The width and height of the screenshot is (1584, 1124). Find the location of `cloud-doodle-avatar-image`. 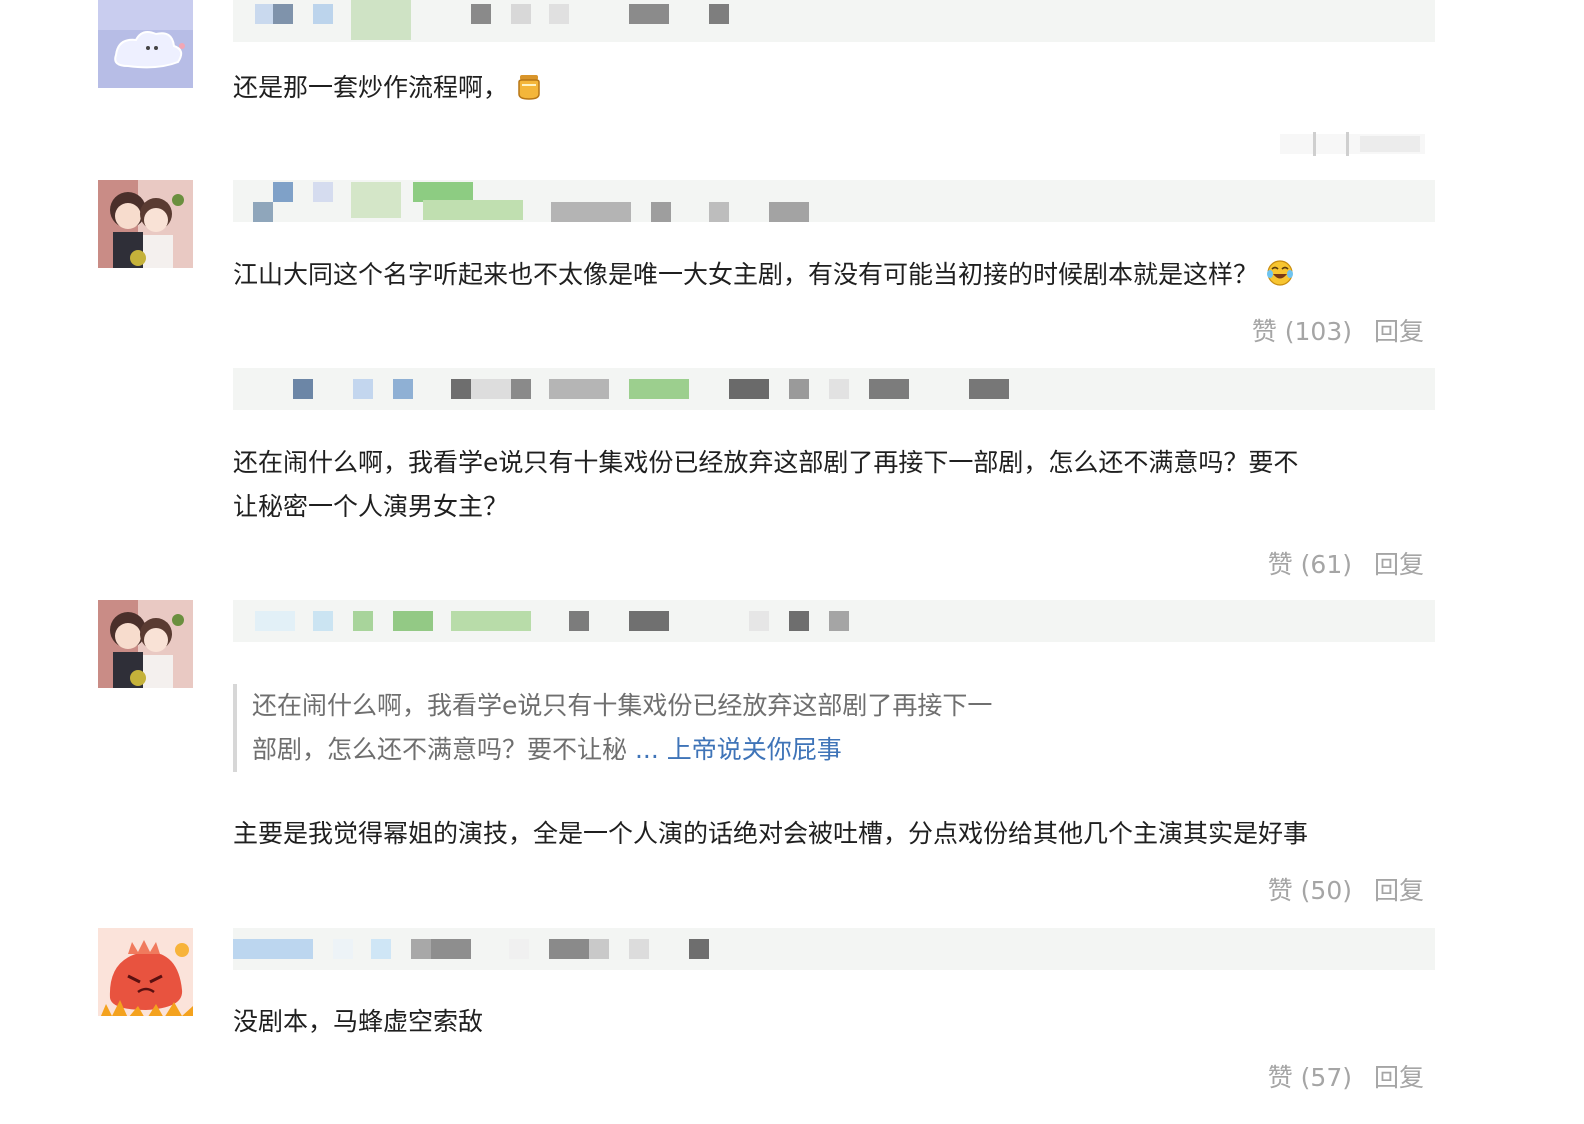

cloud-doodle-avatar-image is located at coordinates (145, 44).